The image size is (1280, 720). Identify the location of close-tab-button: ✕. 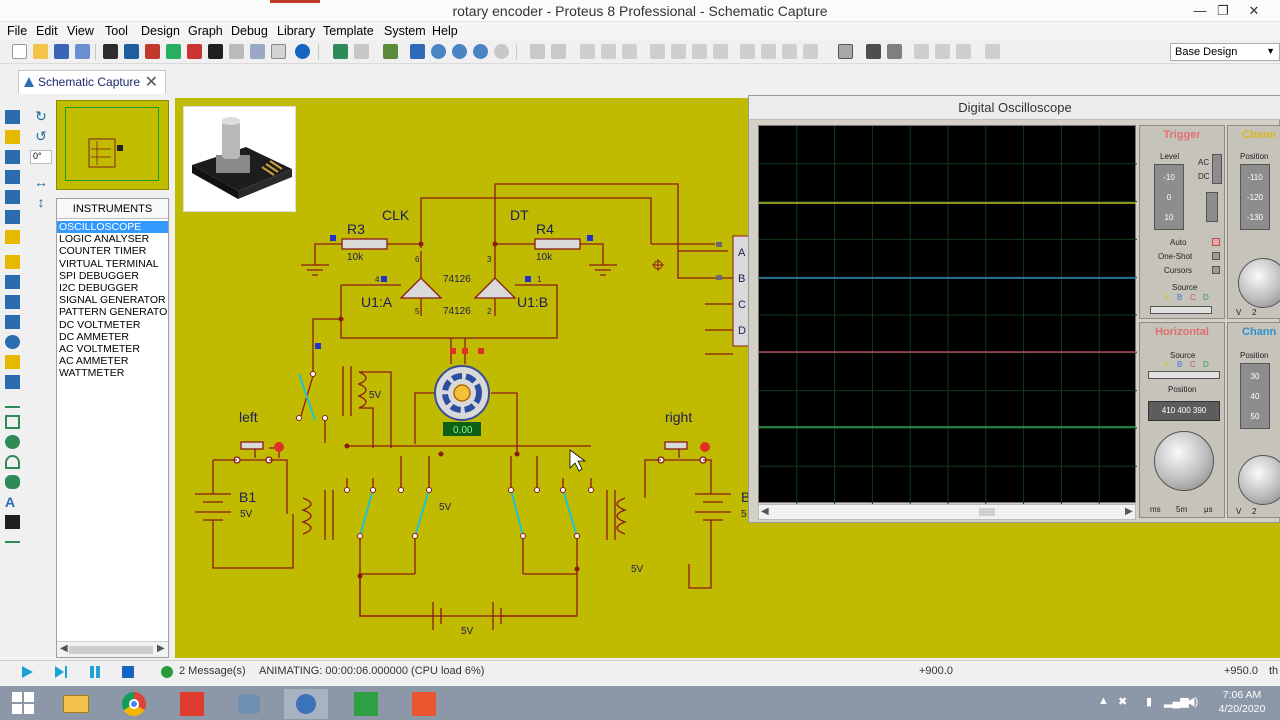
(151, 82).